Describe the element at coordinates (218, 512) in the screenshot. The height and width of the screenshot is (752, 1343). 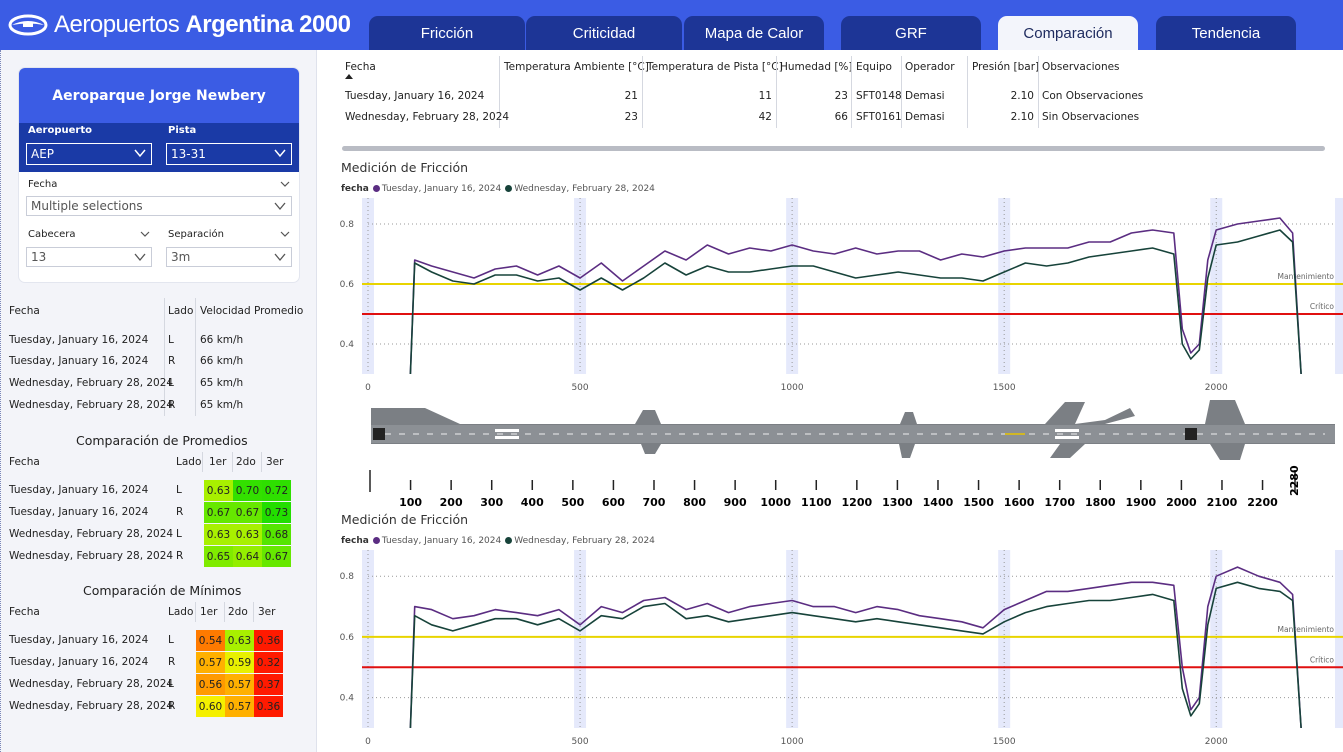
I see `heat-cell: 0.67` at that location.